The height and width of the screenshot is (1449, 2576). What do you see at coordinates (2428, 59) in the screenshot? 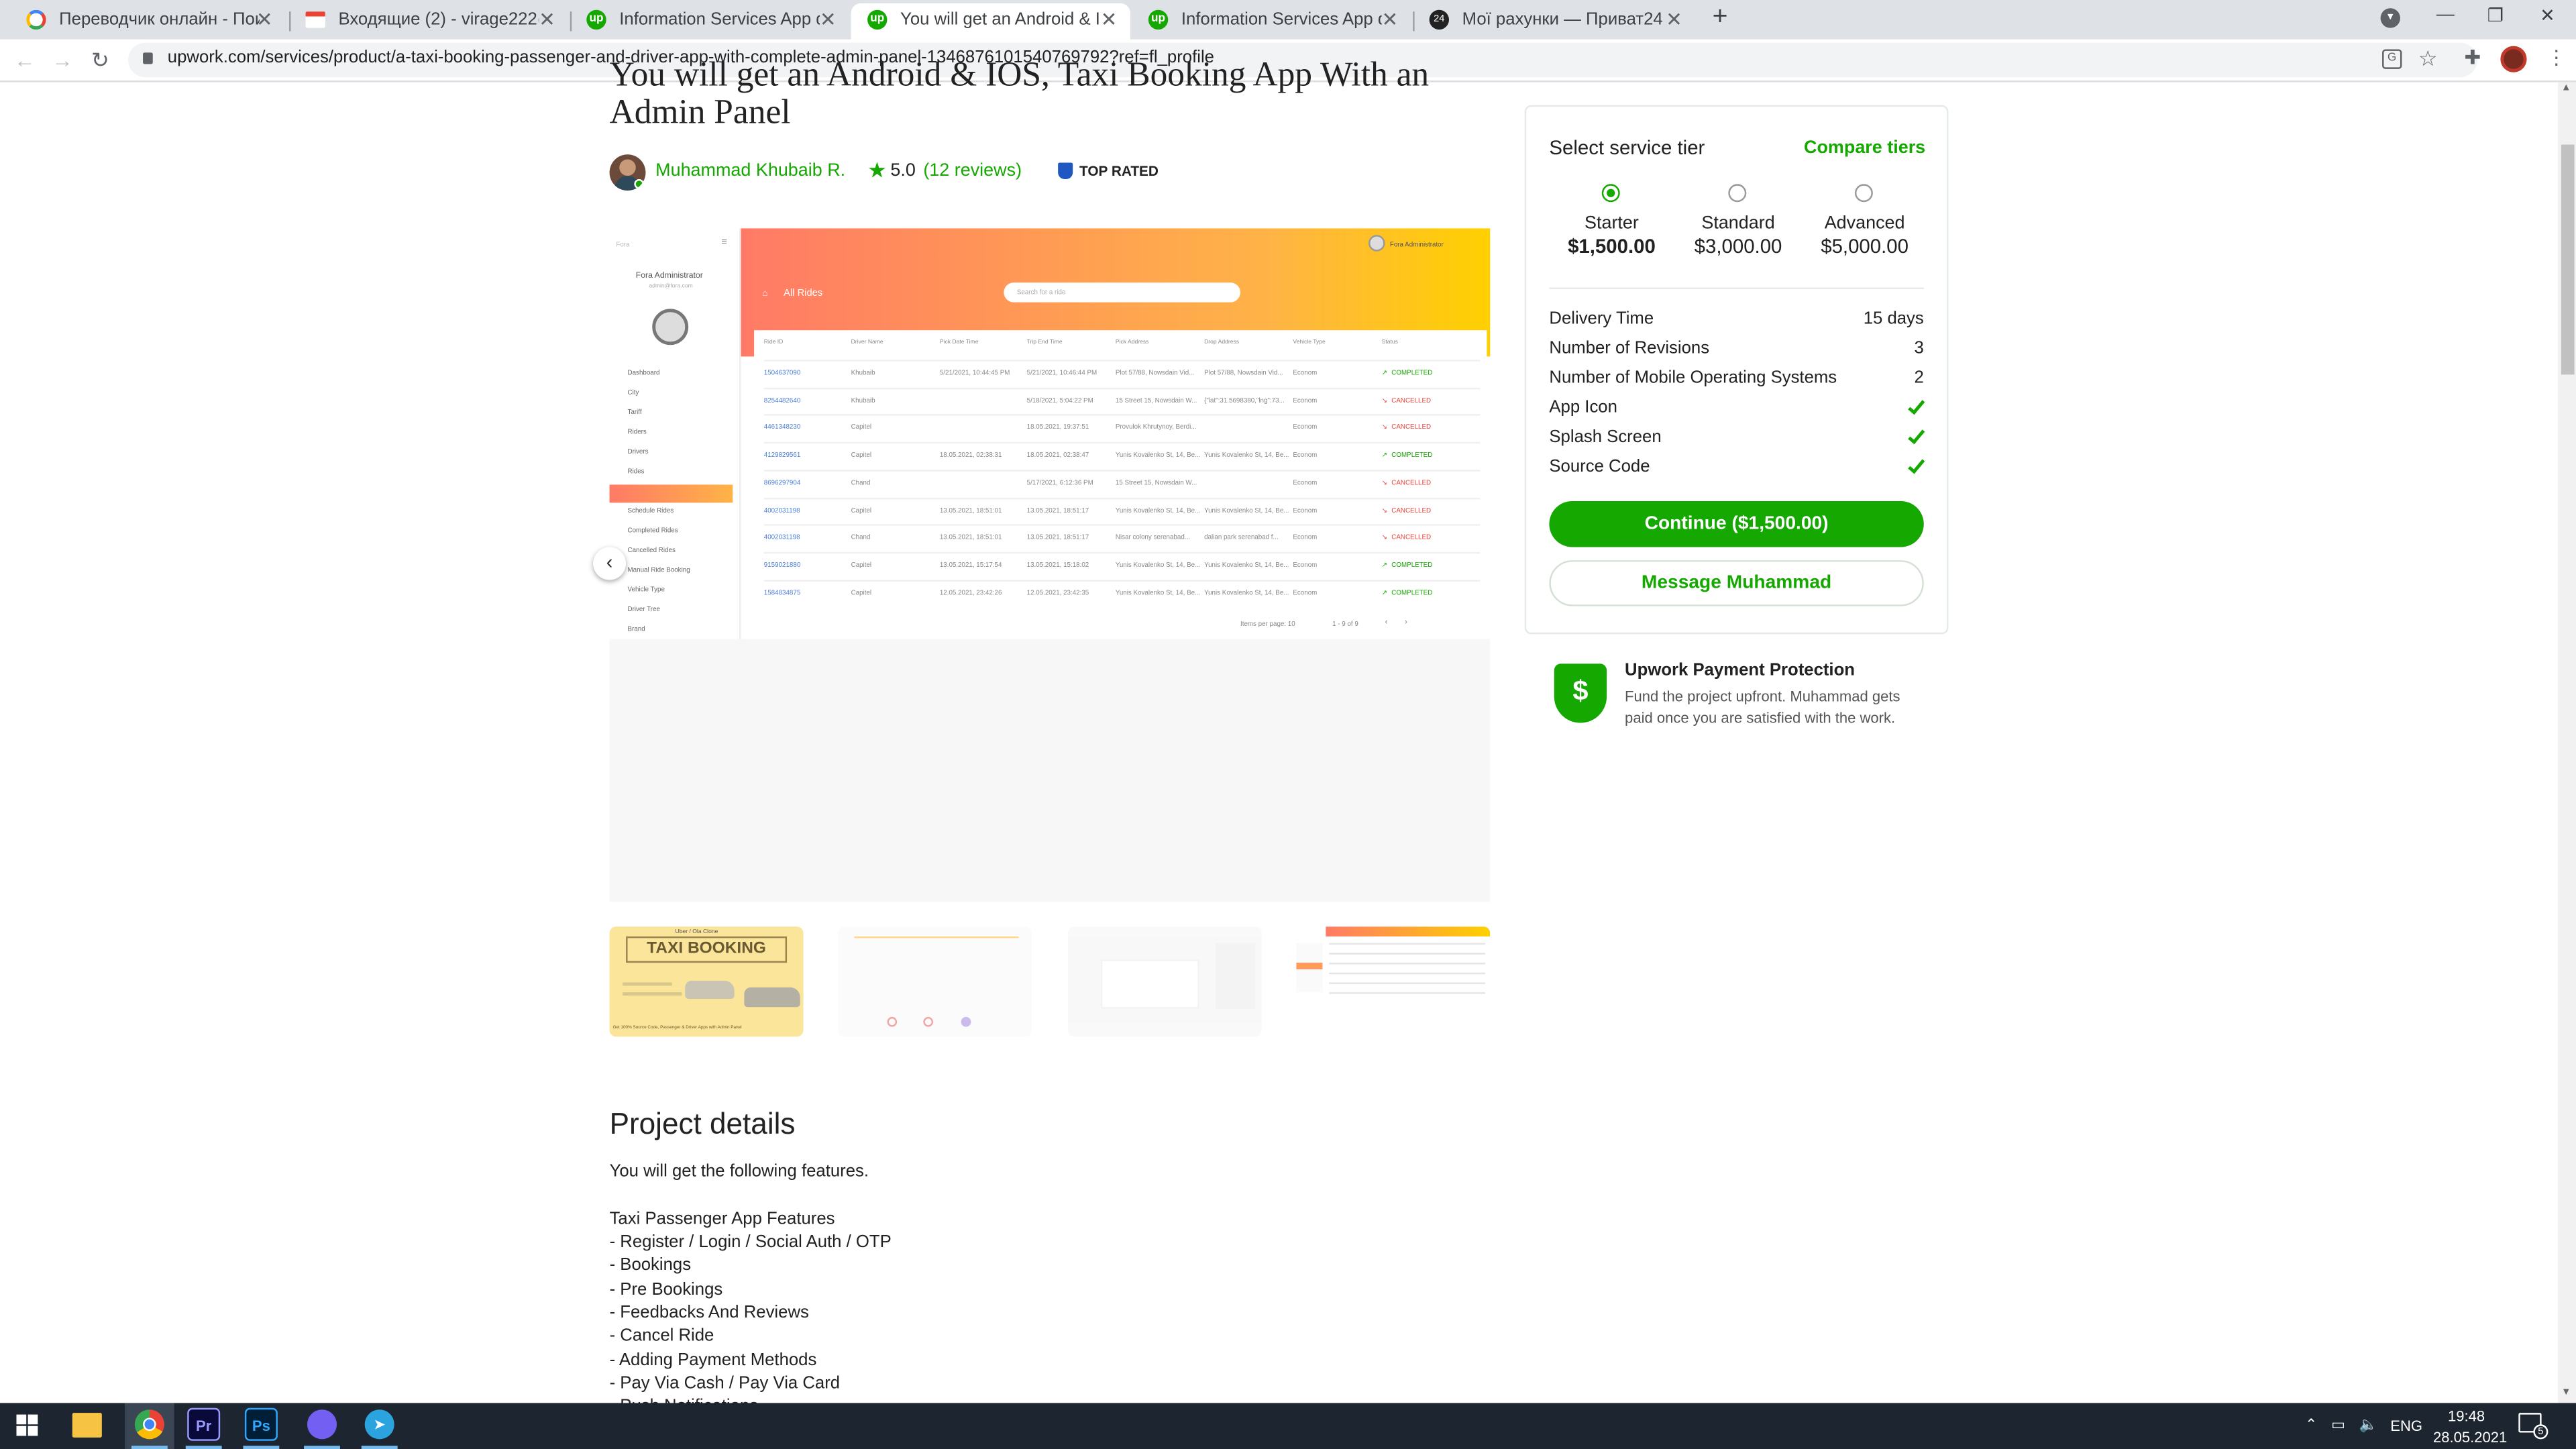
I see `bookmark-star-icon: ☆` at bounding box center [2428, 59].